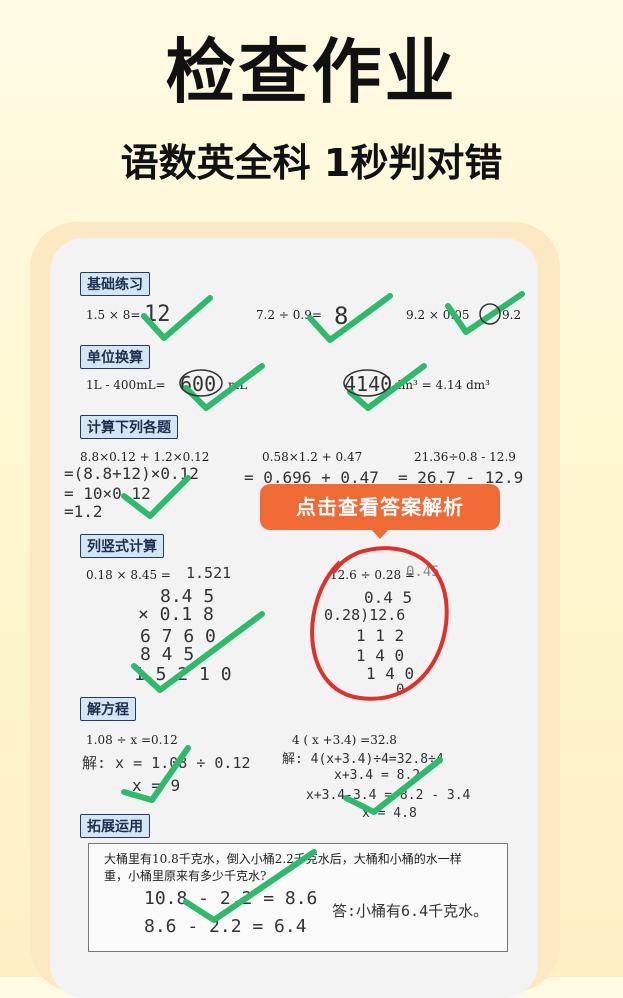  I want to click on units-right-answer: 4140, so click(368, 384).